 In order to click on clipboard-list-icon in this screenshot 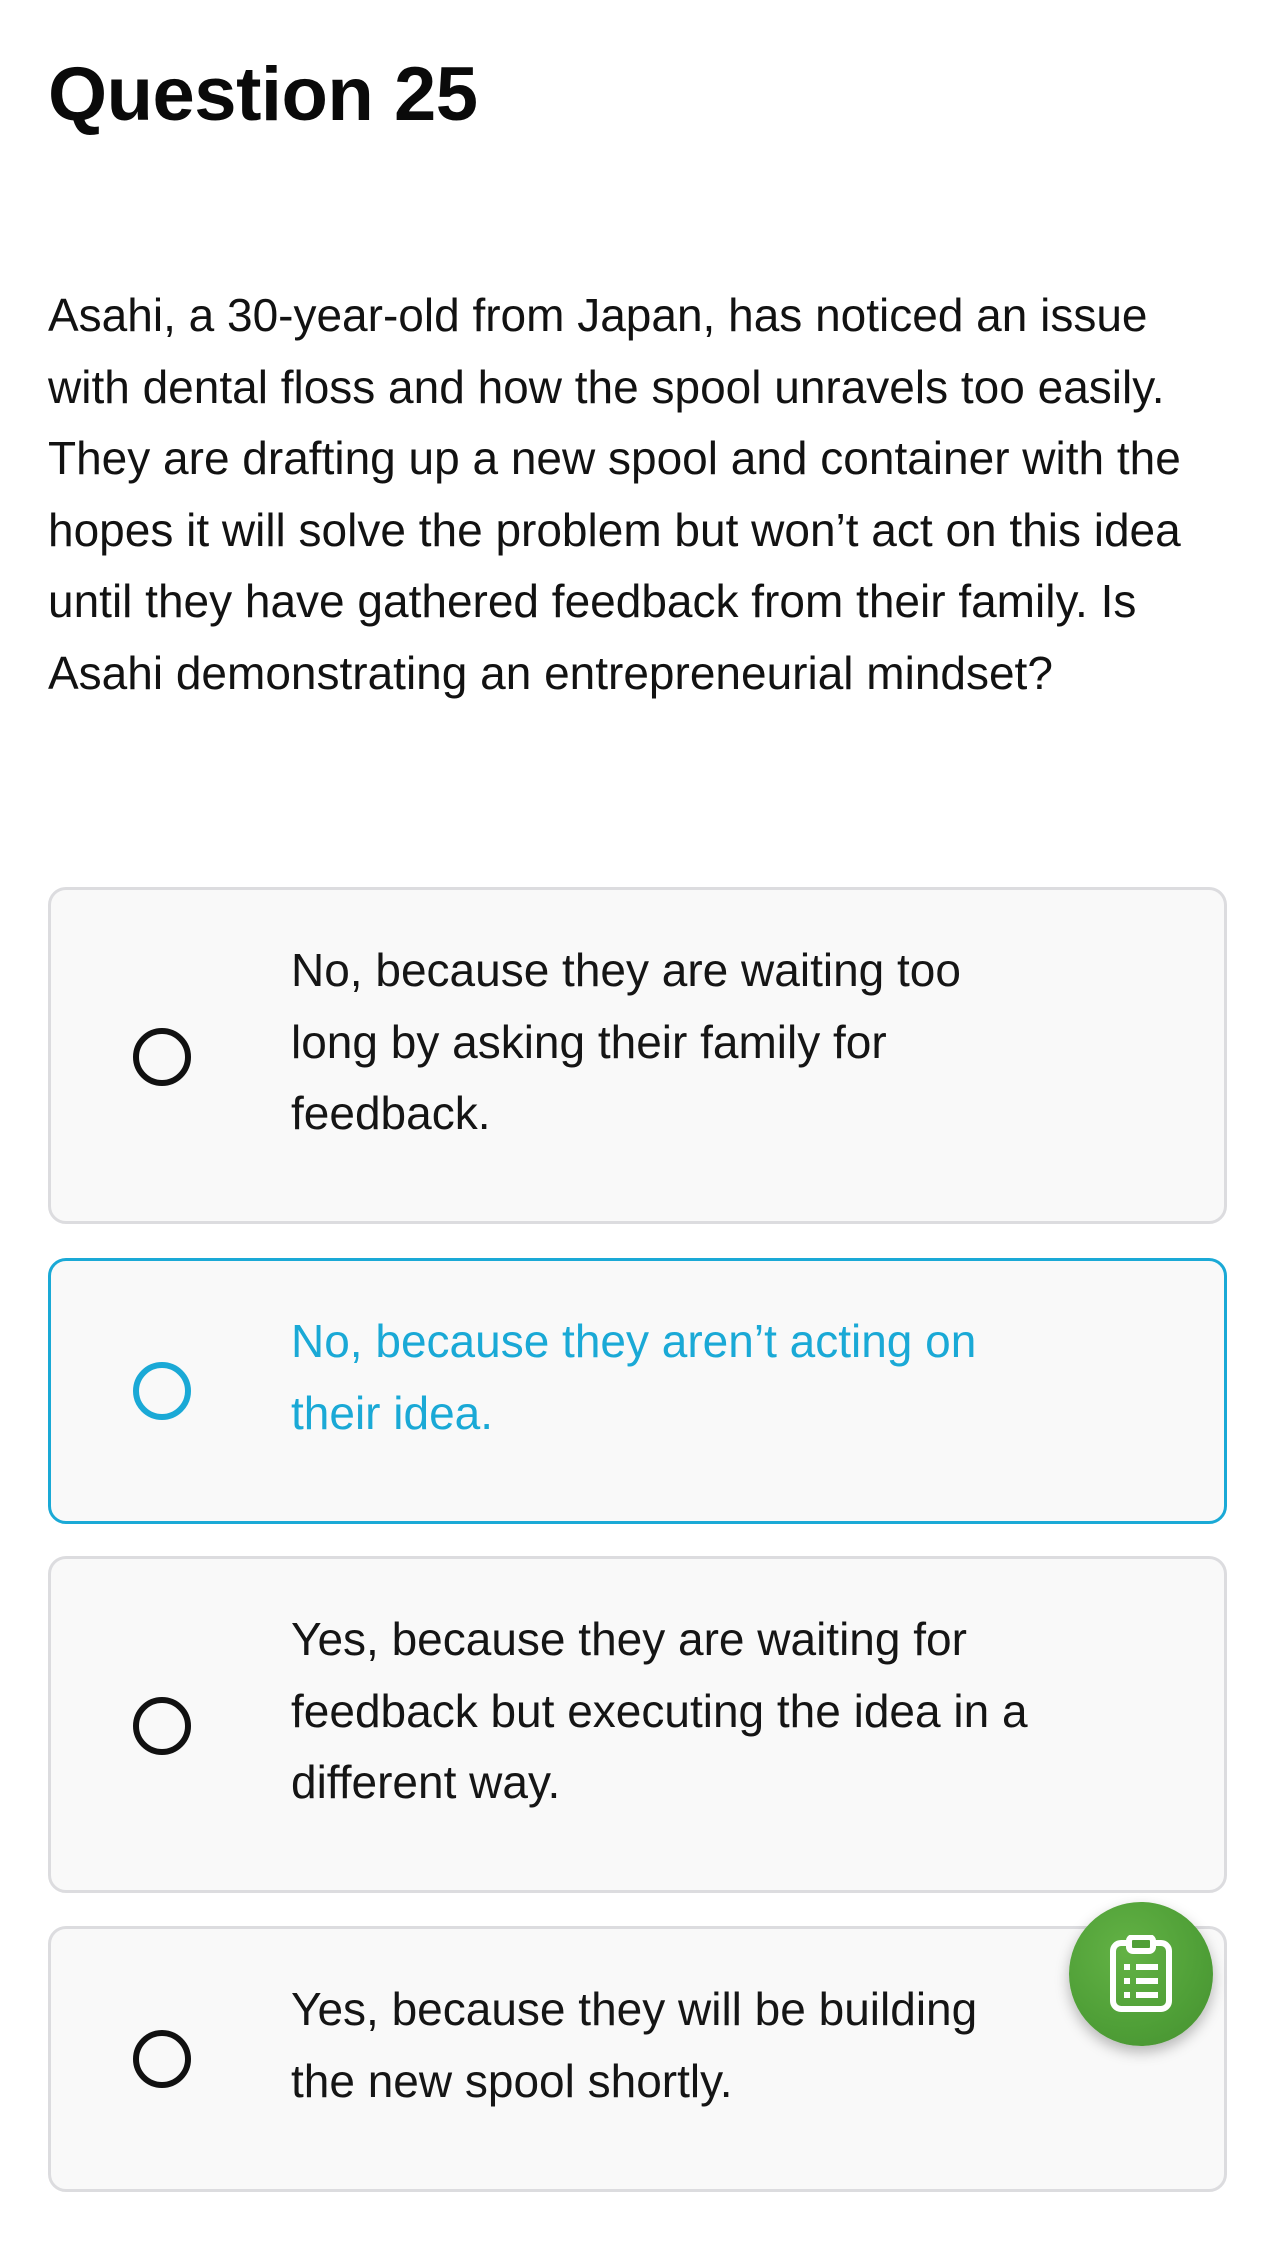, I will do `click(1141, 1973)`.